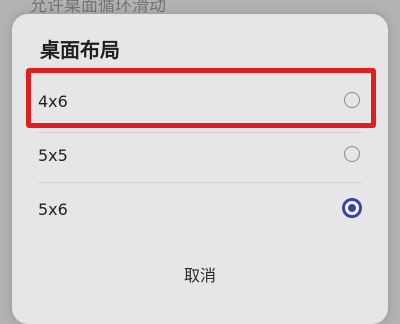 The image size is (400, 324). I want to click on option-label: 5x6, so click(53, 209).